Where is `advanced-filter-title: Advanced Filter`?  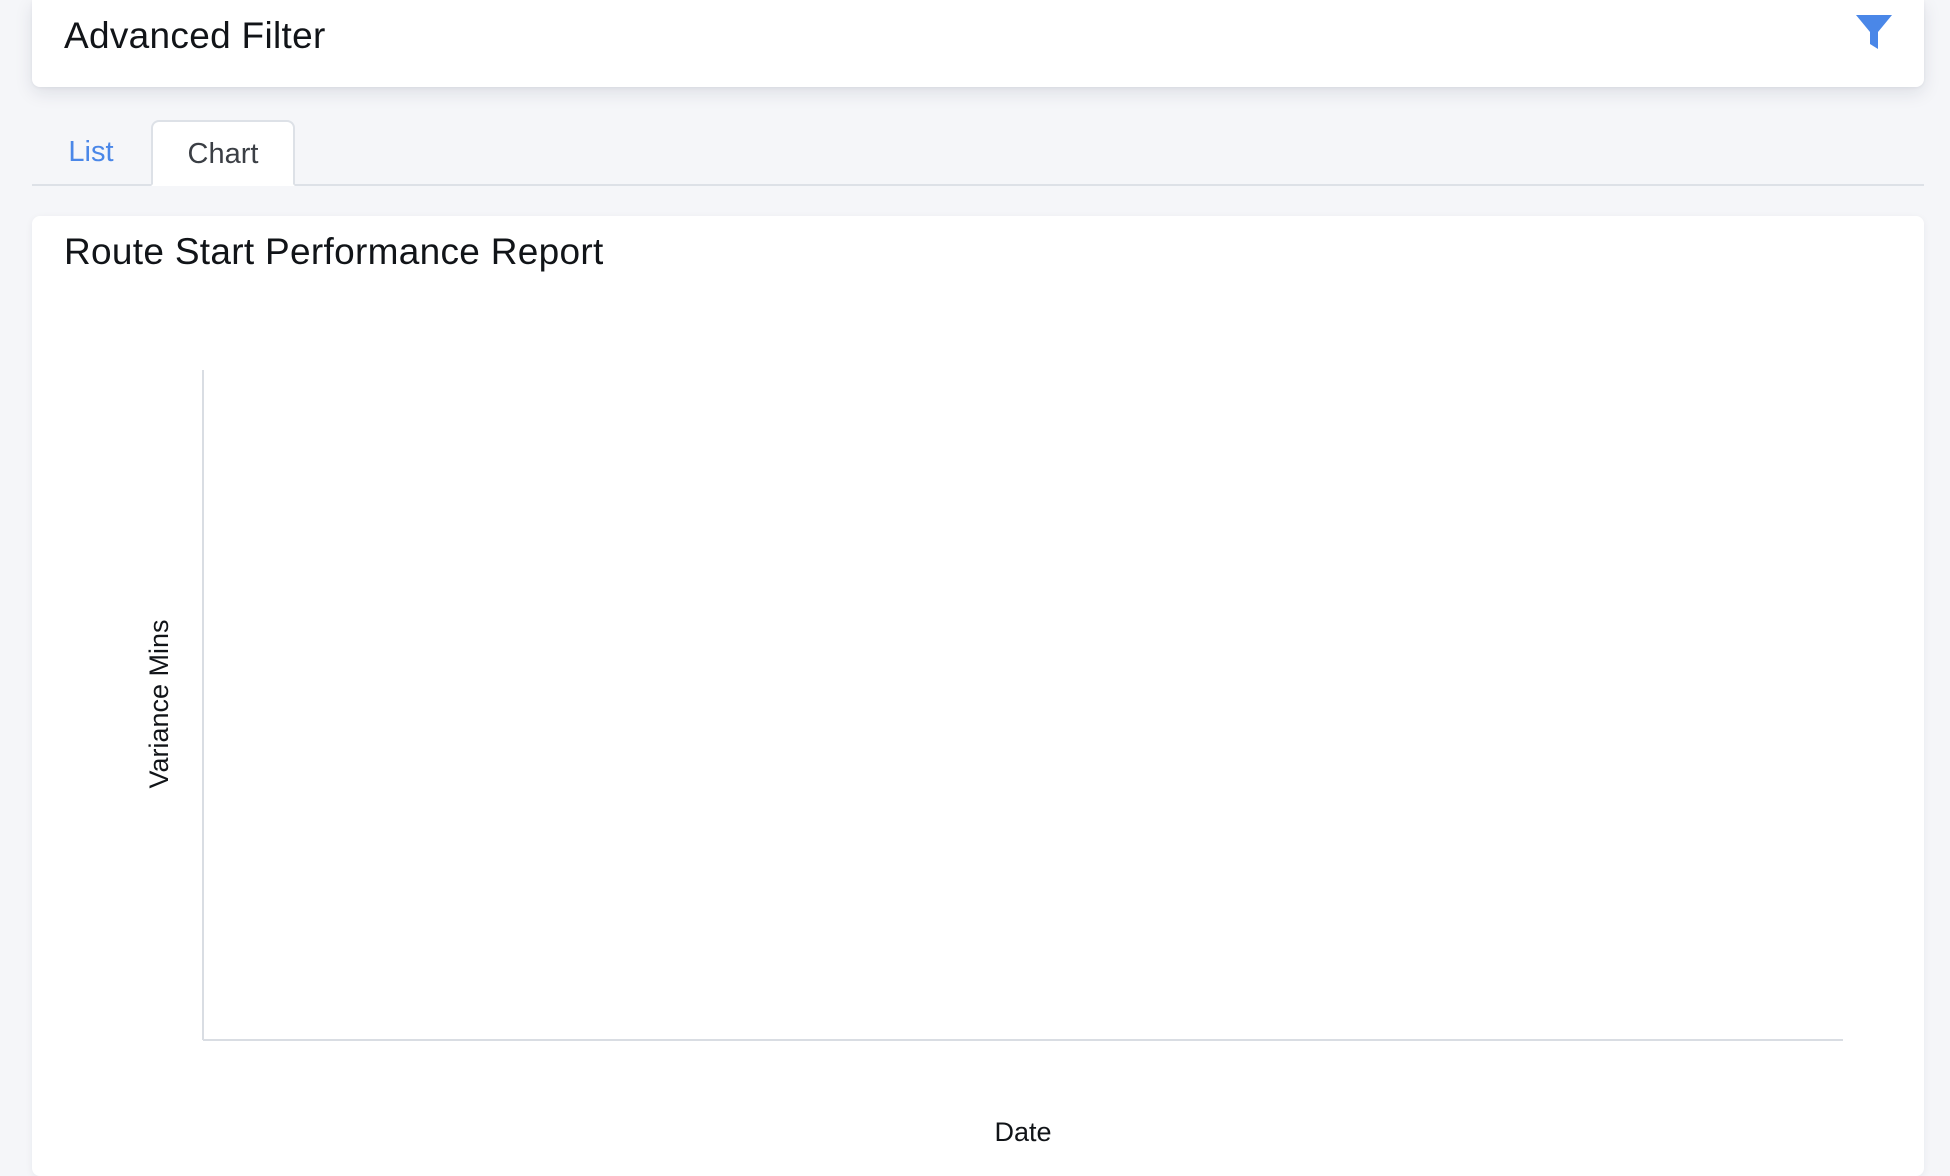 advanced-filter-title: Advanced Filter is located at coordinates (195, 35).